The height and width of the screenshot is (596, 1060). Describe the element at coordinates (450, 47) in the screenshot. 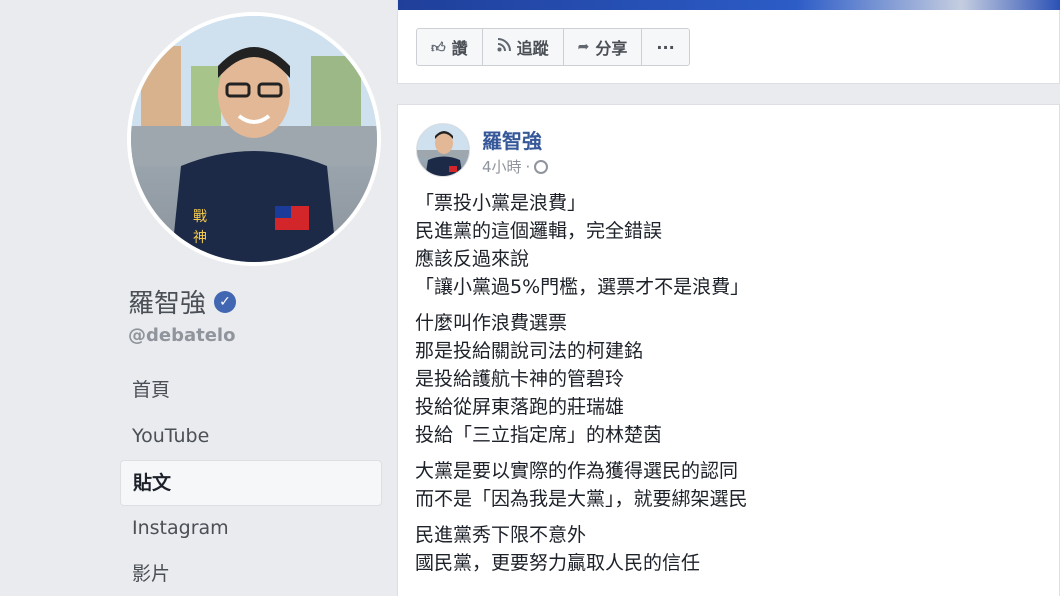

I see `like-button: 👍︎ 讚` at that location.